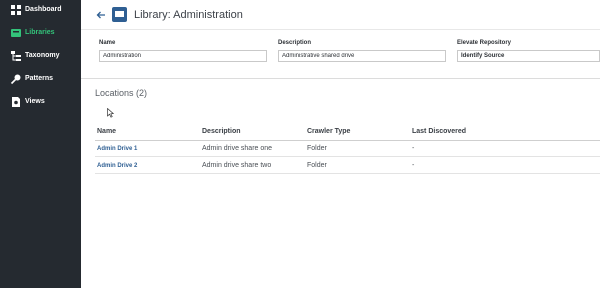 This screenshot has width=600, height=288. Describe the element at coordinates (188, 15) in the screenshot. I see `page-title: Library: Administration` at that location.